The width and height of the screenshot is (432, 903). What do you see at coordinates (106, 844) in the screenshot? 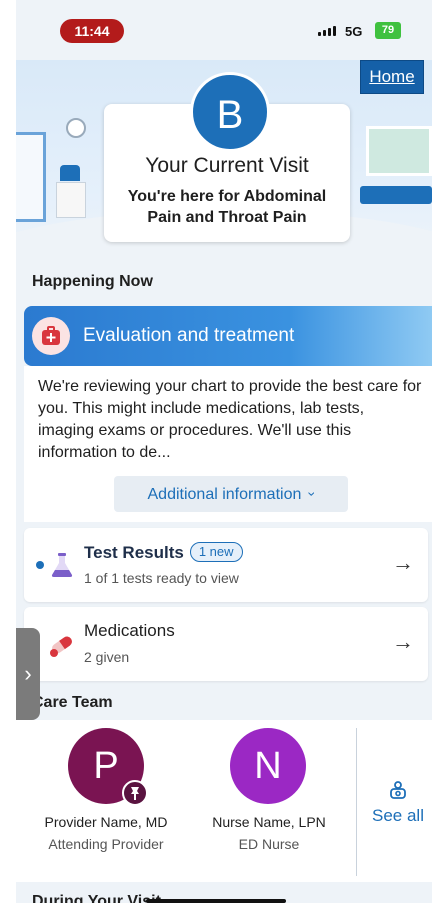
I see `provider-role: Attending Provider` at bounding box center [106, 844].